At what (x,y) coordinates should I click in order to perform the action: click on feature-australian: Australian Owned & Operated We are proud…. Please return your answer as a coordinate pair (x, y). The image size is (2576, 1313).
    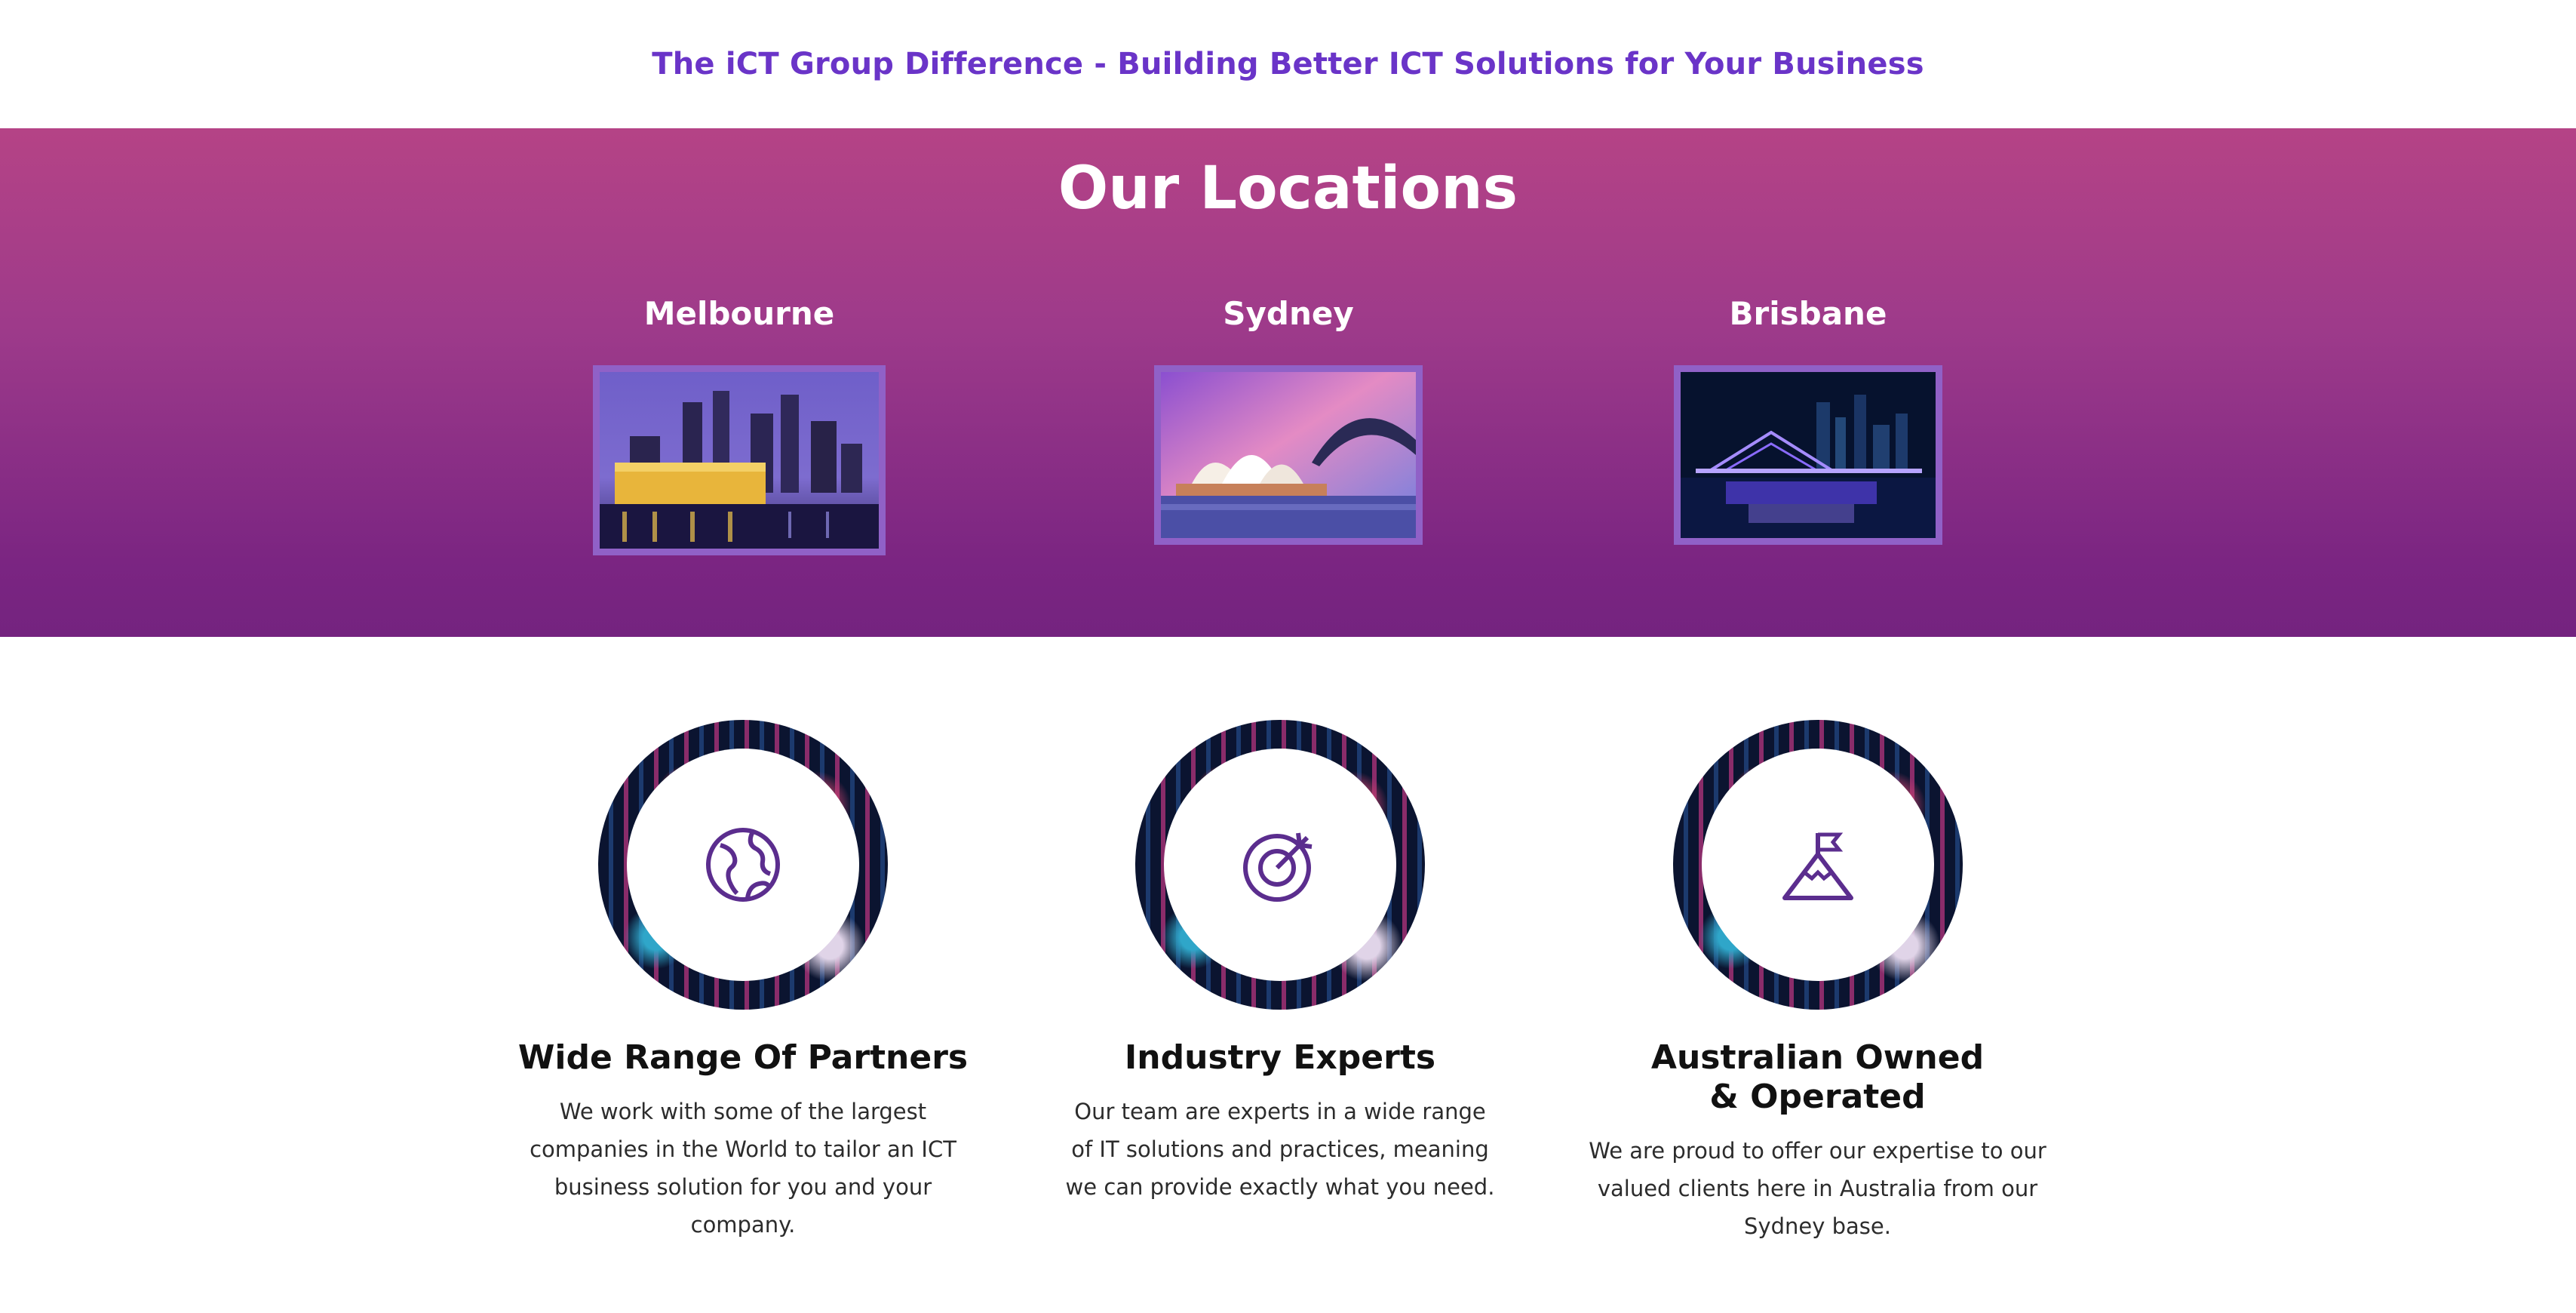
    Looking at the image, I should click on (1817, 982).